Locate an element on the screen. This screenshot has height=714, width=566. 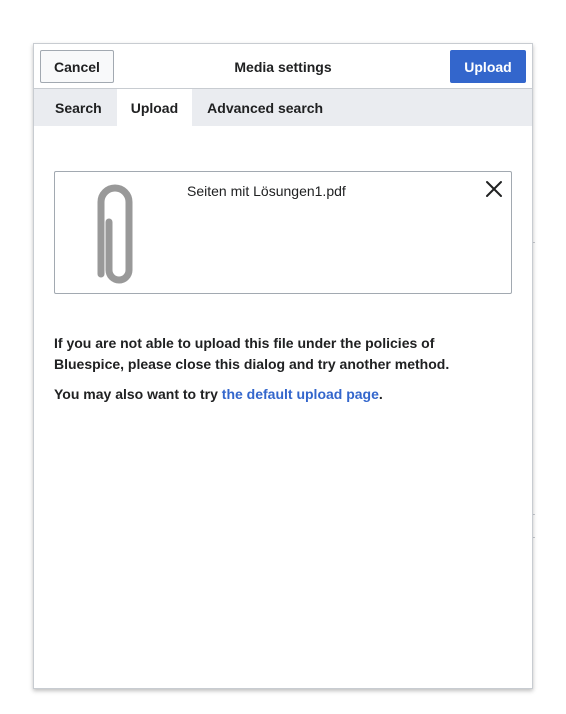
dialog-header: Cancel Media settings Upload is located at coordinates (283, 66).